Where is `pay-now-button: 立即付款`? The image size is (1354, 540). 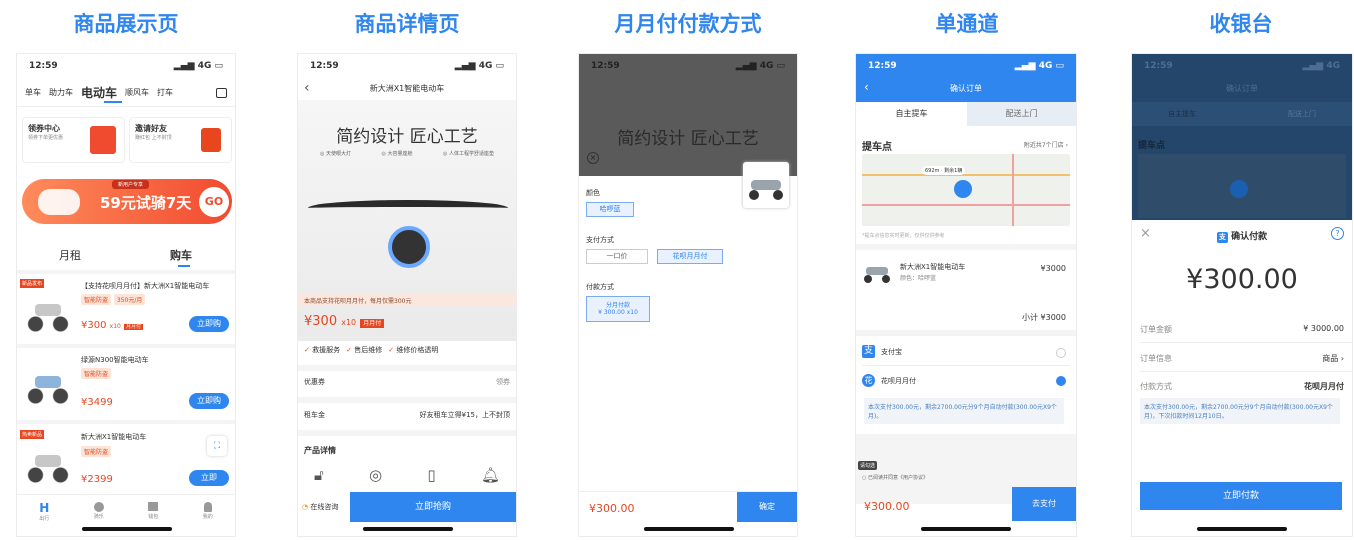 pay-now-button: 立即付款 is located at coordinates (1241, 496).